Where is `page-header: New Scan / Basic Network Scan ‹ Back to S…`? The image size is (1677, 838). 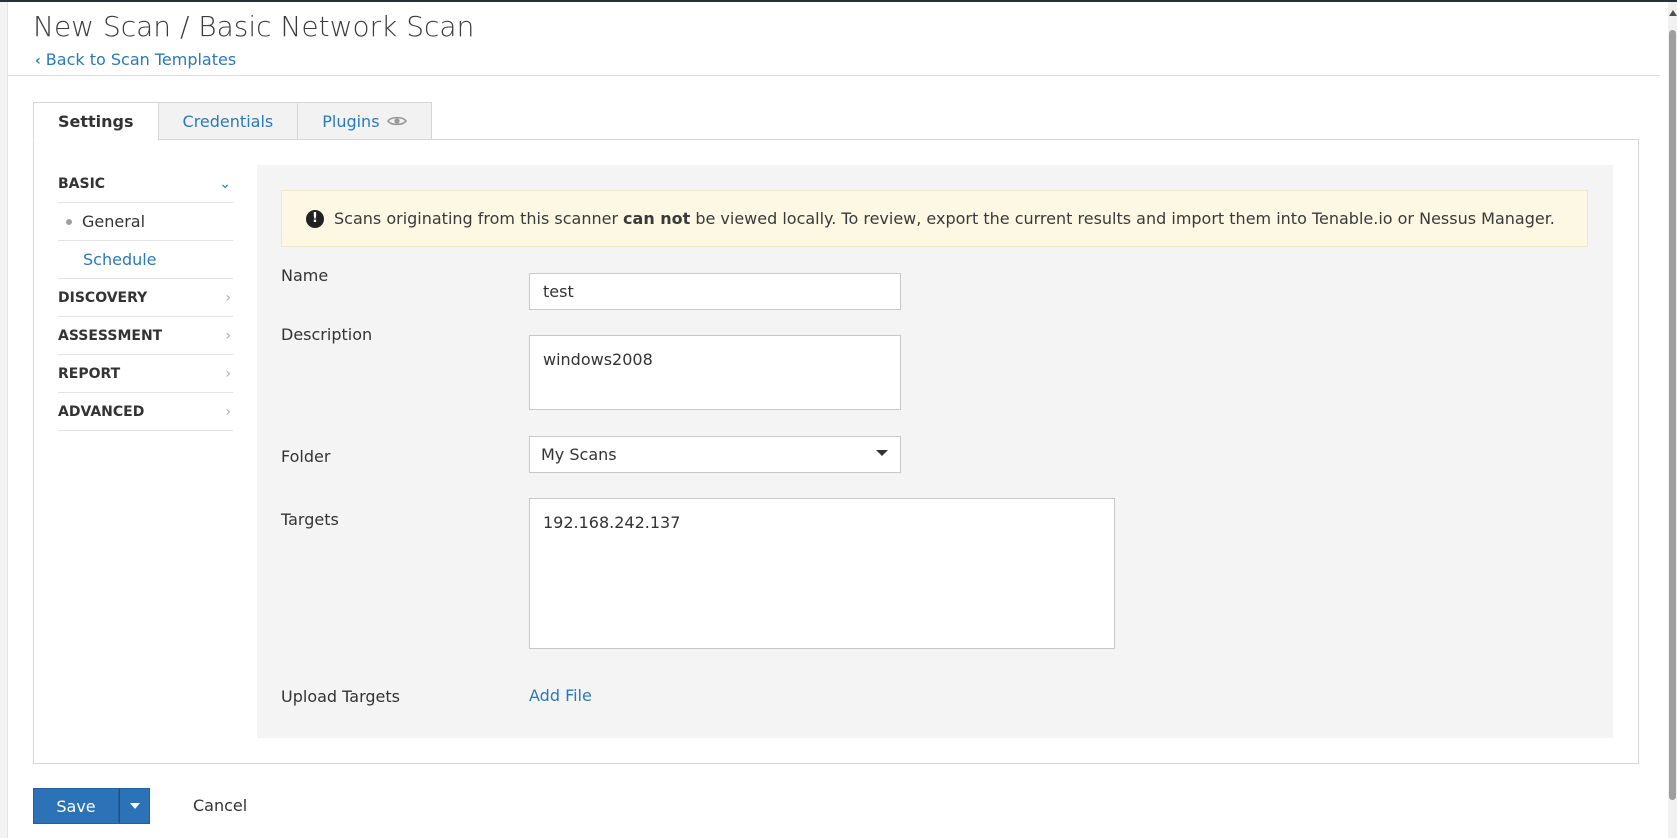
page-header: New Scan / Basic Network Scan ‹ Back to S… is located at coordinates (834, 39).